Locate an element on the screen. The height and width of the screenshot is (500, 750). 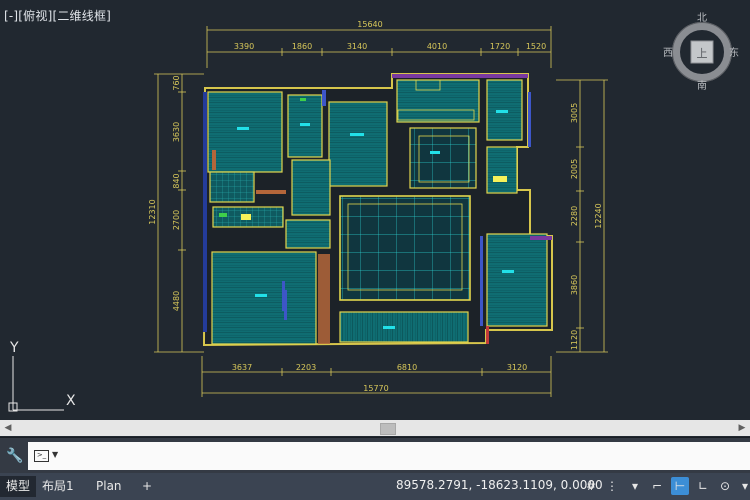
dim-left-1: 760 is located at coordinates (176, 82).